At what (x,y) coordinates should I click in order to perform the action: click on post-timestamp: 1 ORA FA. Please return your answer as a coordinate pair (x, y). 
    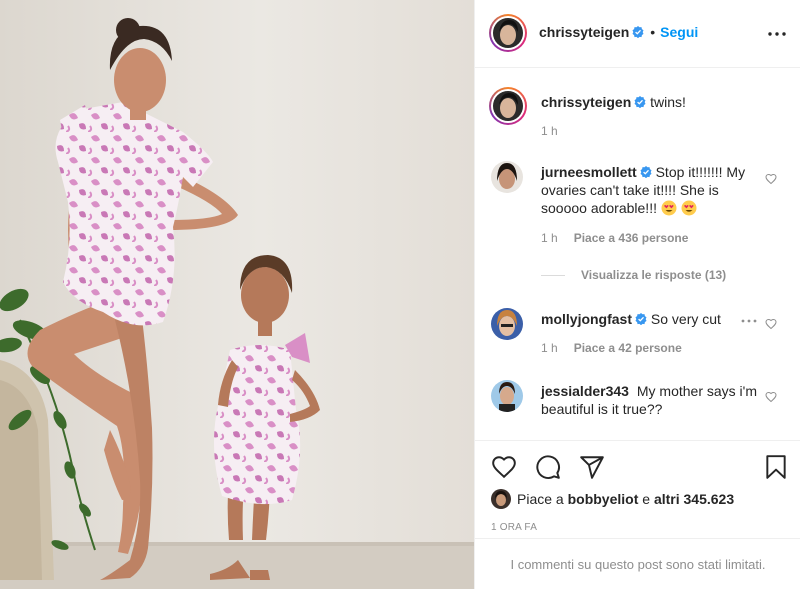
    Looking at the image, I should click on (514, 527).